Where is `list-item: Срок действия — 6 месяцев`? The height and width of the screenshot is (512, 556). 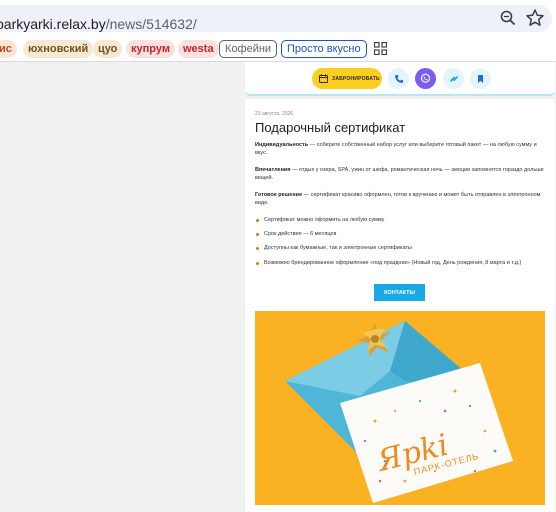
list-item: Срок действия — 6 месяцев is located at coordinates (401, 234).